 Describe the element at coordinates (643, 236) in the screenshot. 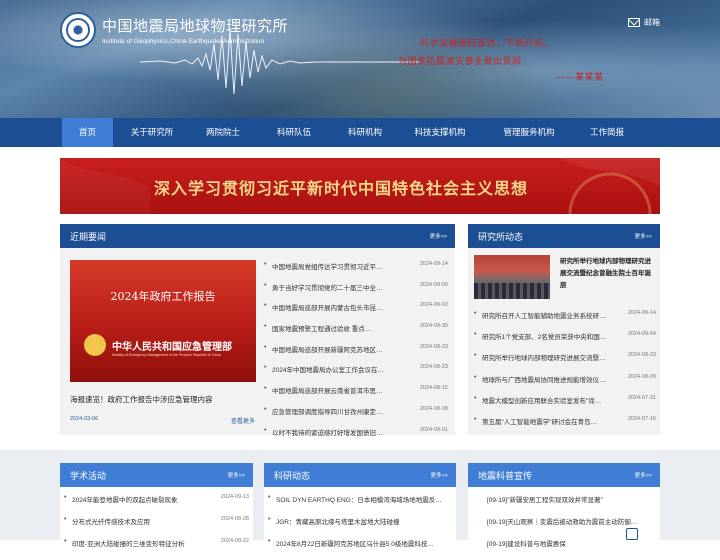

I see `institute-more-link: 更多>>` at that location.